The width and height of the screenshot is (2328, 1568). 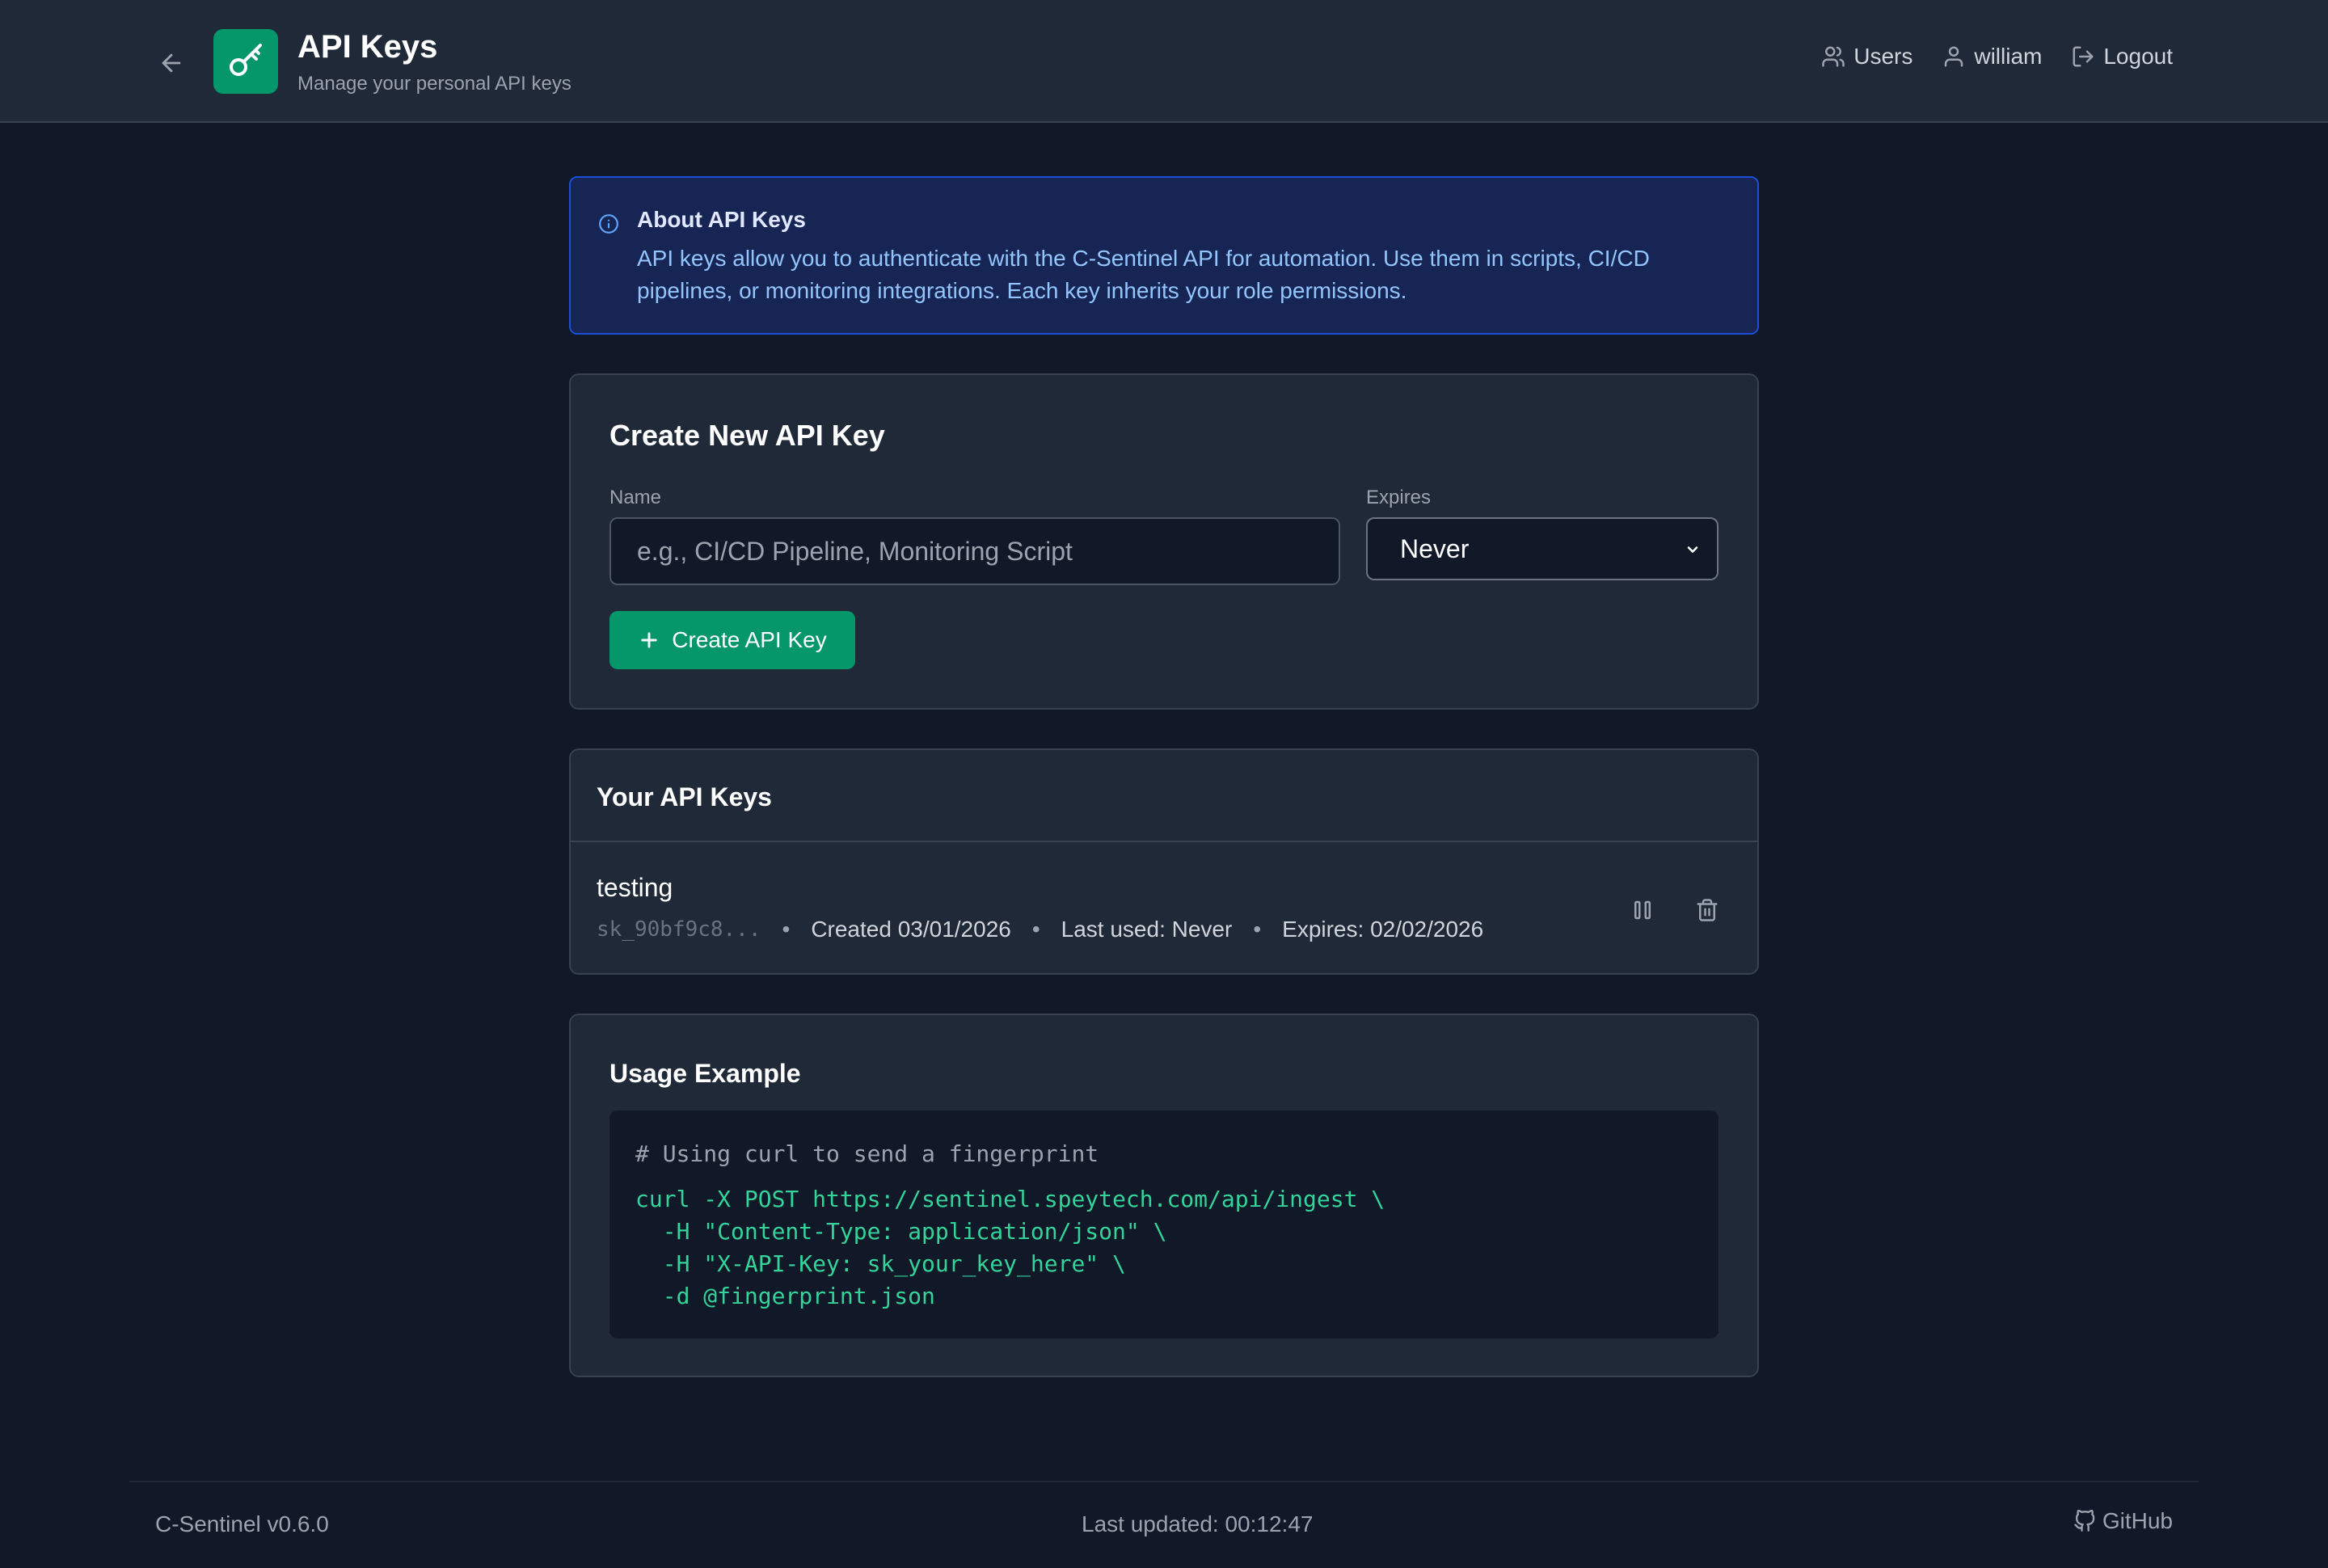 I want to click on code-line: -d @fingerprint.json, so click(x=785, y=1296).